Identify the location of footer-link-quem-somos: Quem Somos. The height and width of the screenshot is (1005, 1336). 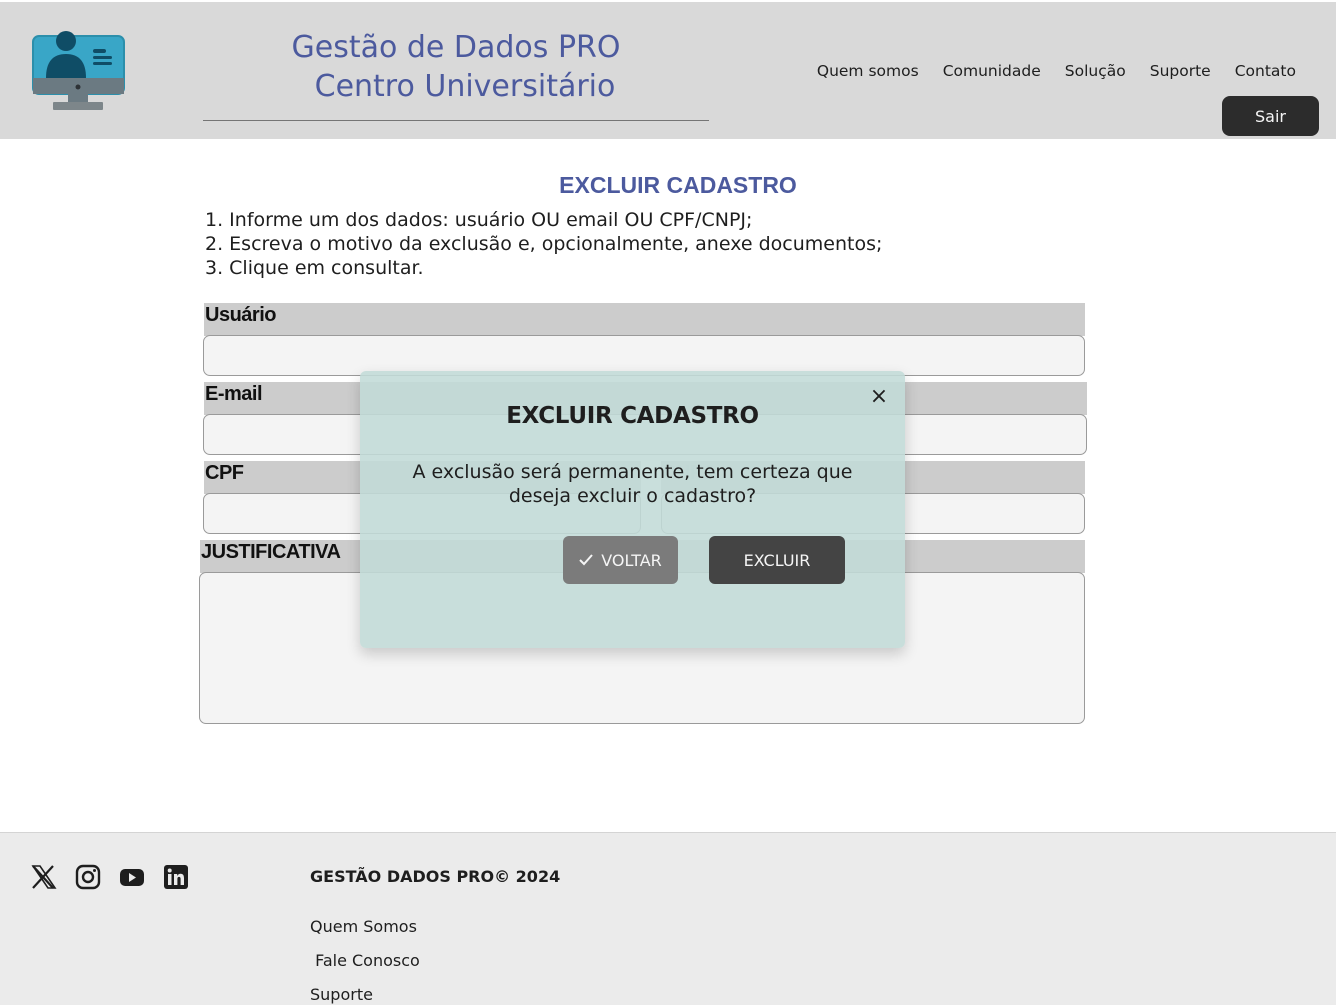
(363, 926).